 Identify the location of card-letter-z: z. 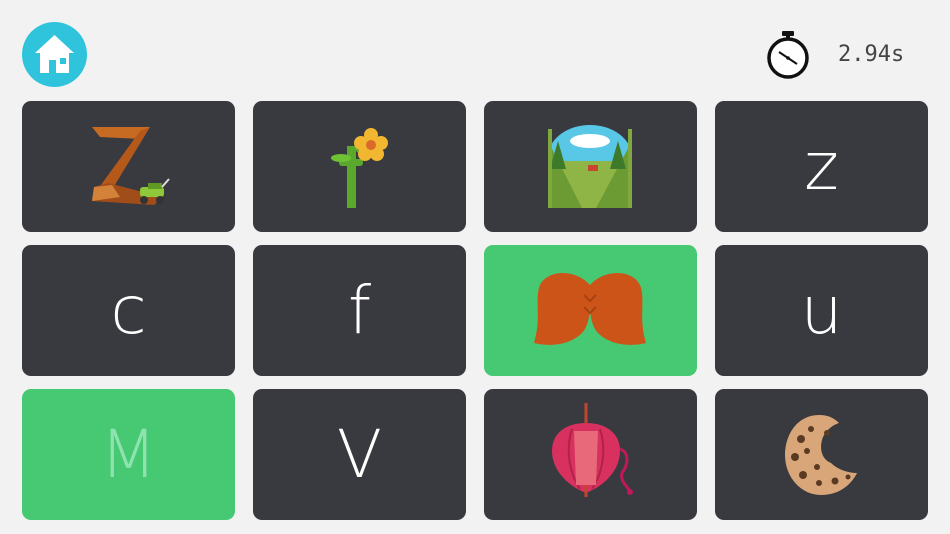
(821, 166).